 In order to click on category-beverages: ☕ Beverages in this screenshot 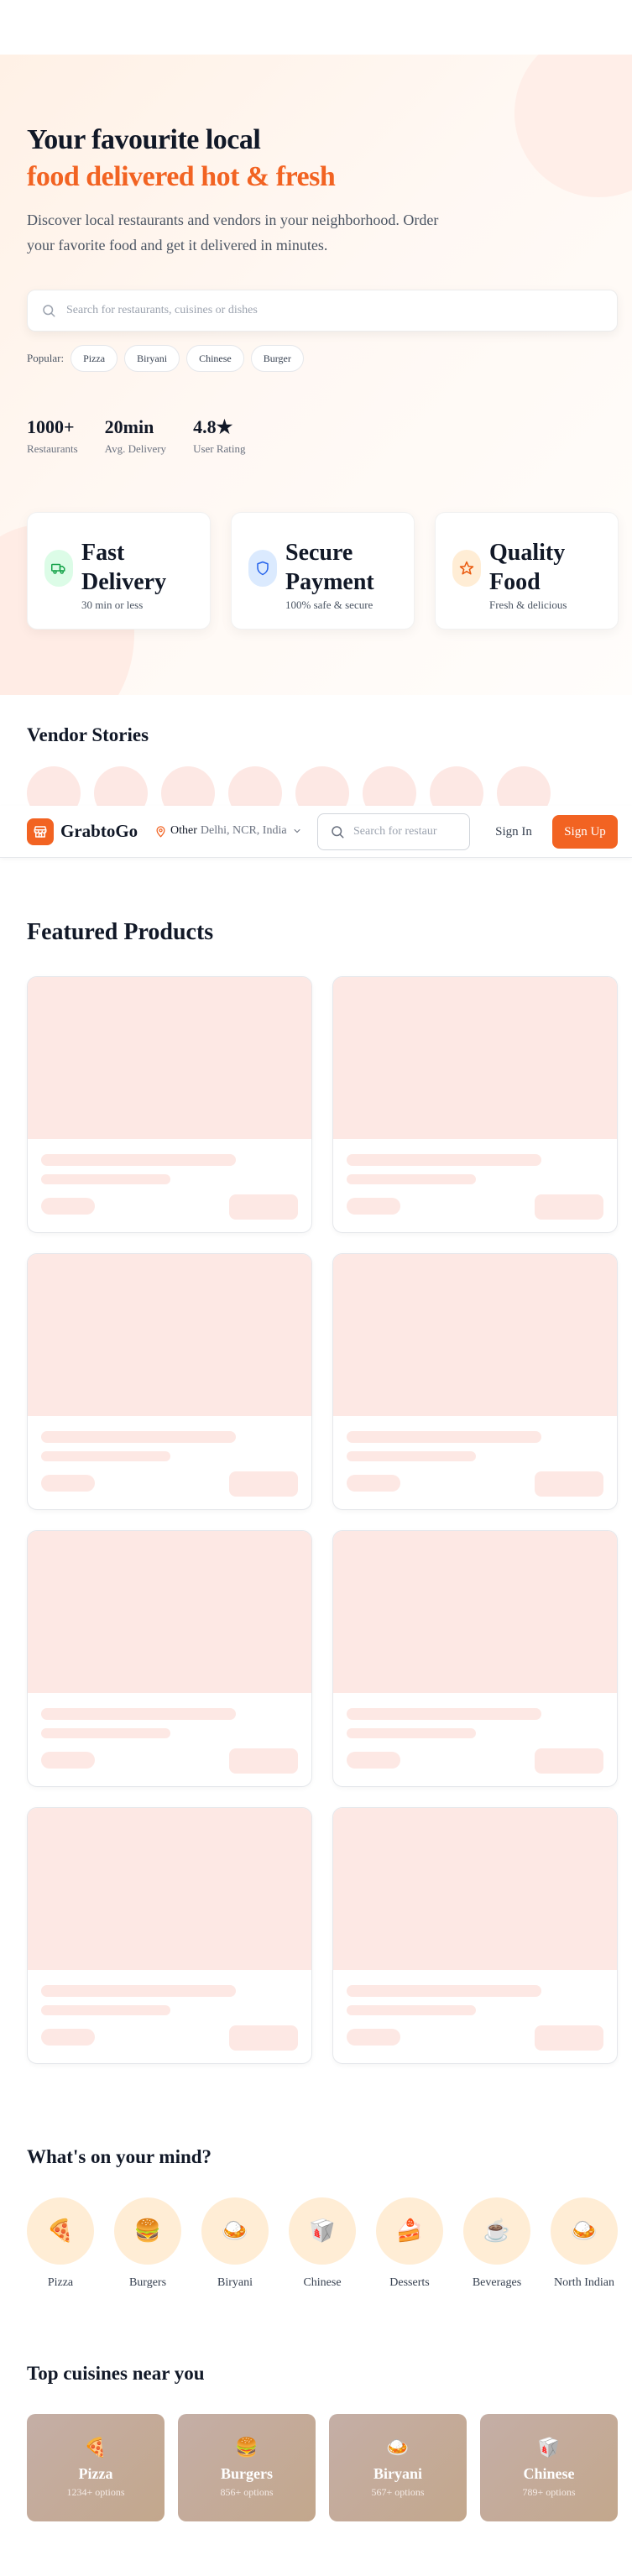, I will do `click(496, 2243)`.